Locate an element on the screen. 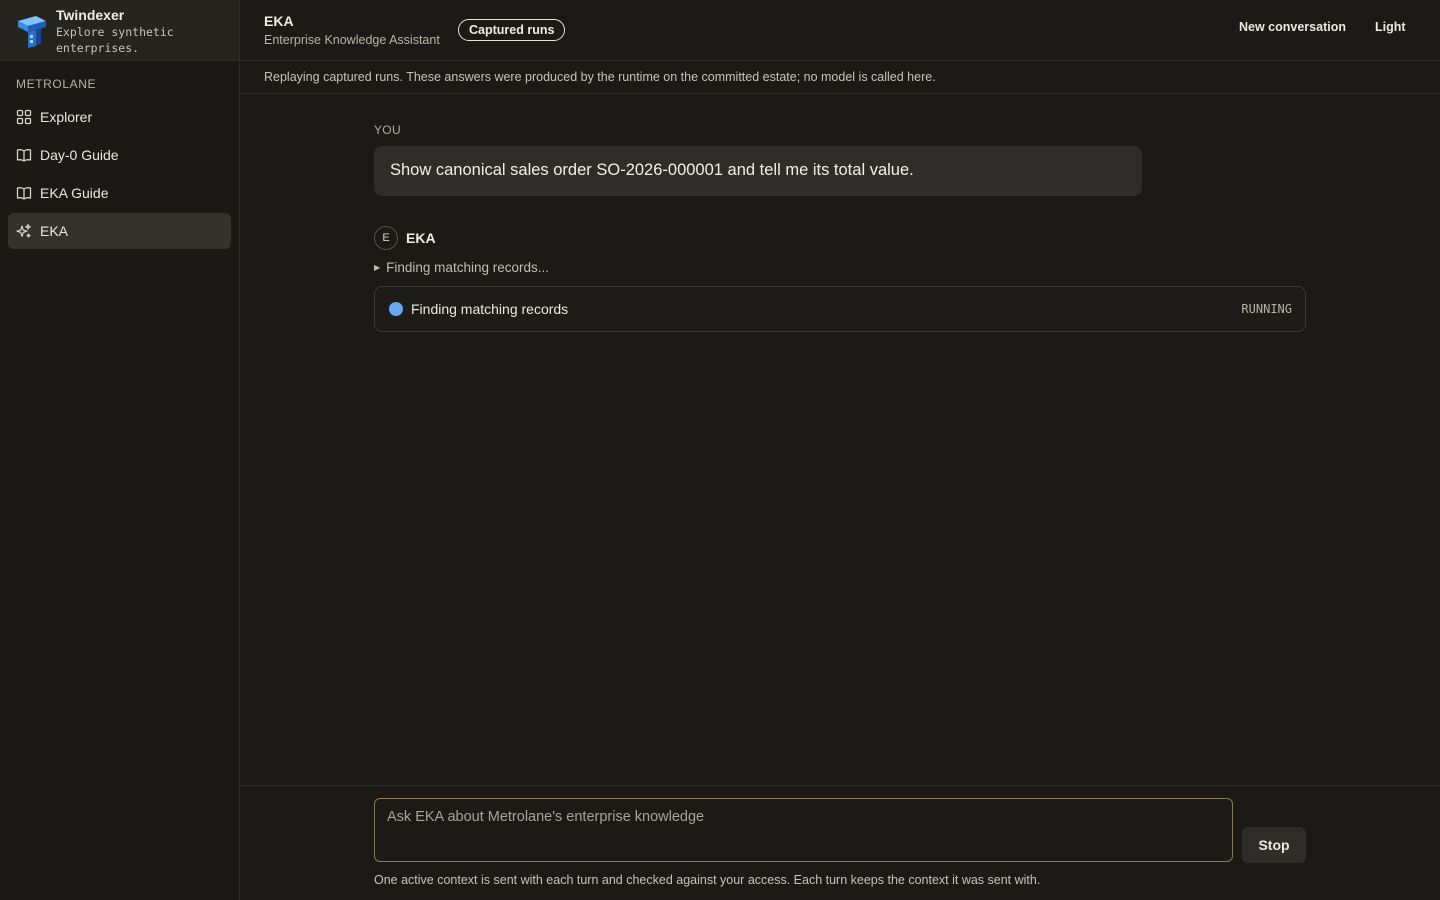 The width and height of the screenshot is (1440, 900). sidebar-item-label: EKA is located at coordinates (54, 231).